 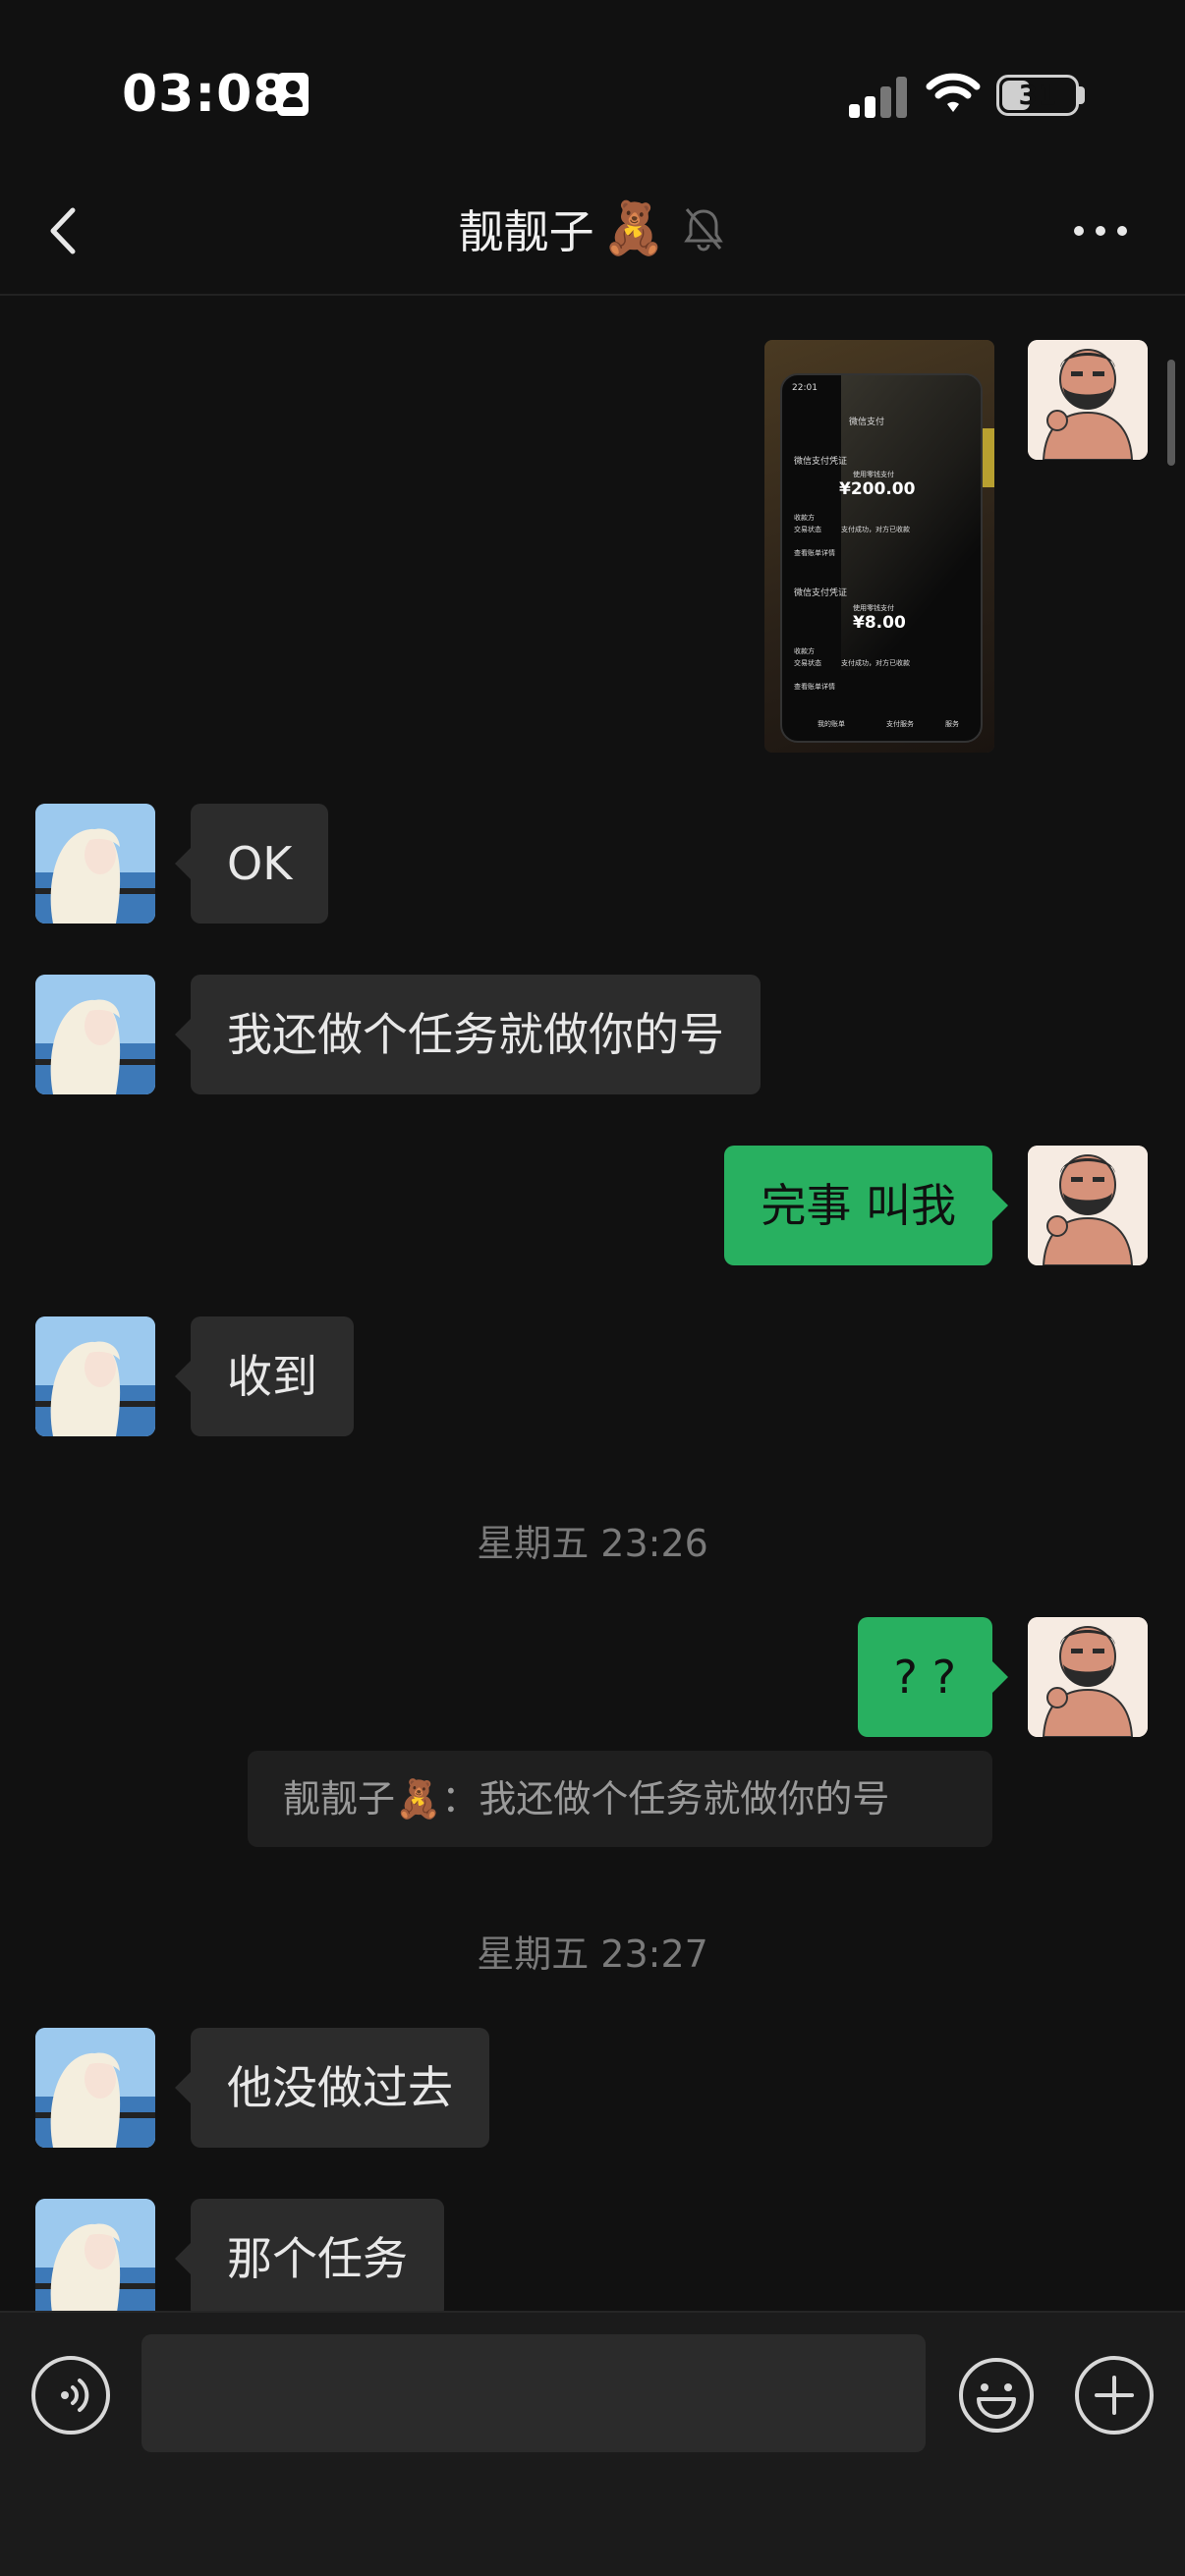 I want to click on message-bubble-outgoing: 完事 叫我, so click(x=866, y=1205).